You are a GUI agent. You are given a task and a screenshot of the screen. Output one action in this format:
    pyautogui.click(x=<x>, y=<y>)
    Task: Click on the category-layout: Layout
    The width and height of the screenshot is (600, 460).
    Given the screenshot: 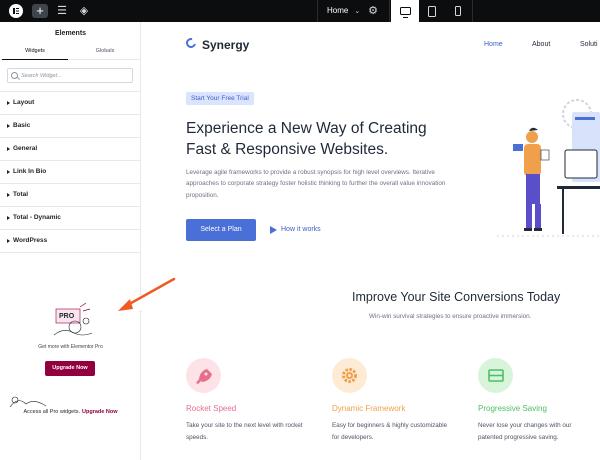 What is the action you would take?
    pyautogui.click(x=70, y=103)
    